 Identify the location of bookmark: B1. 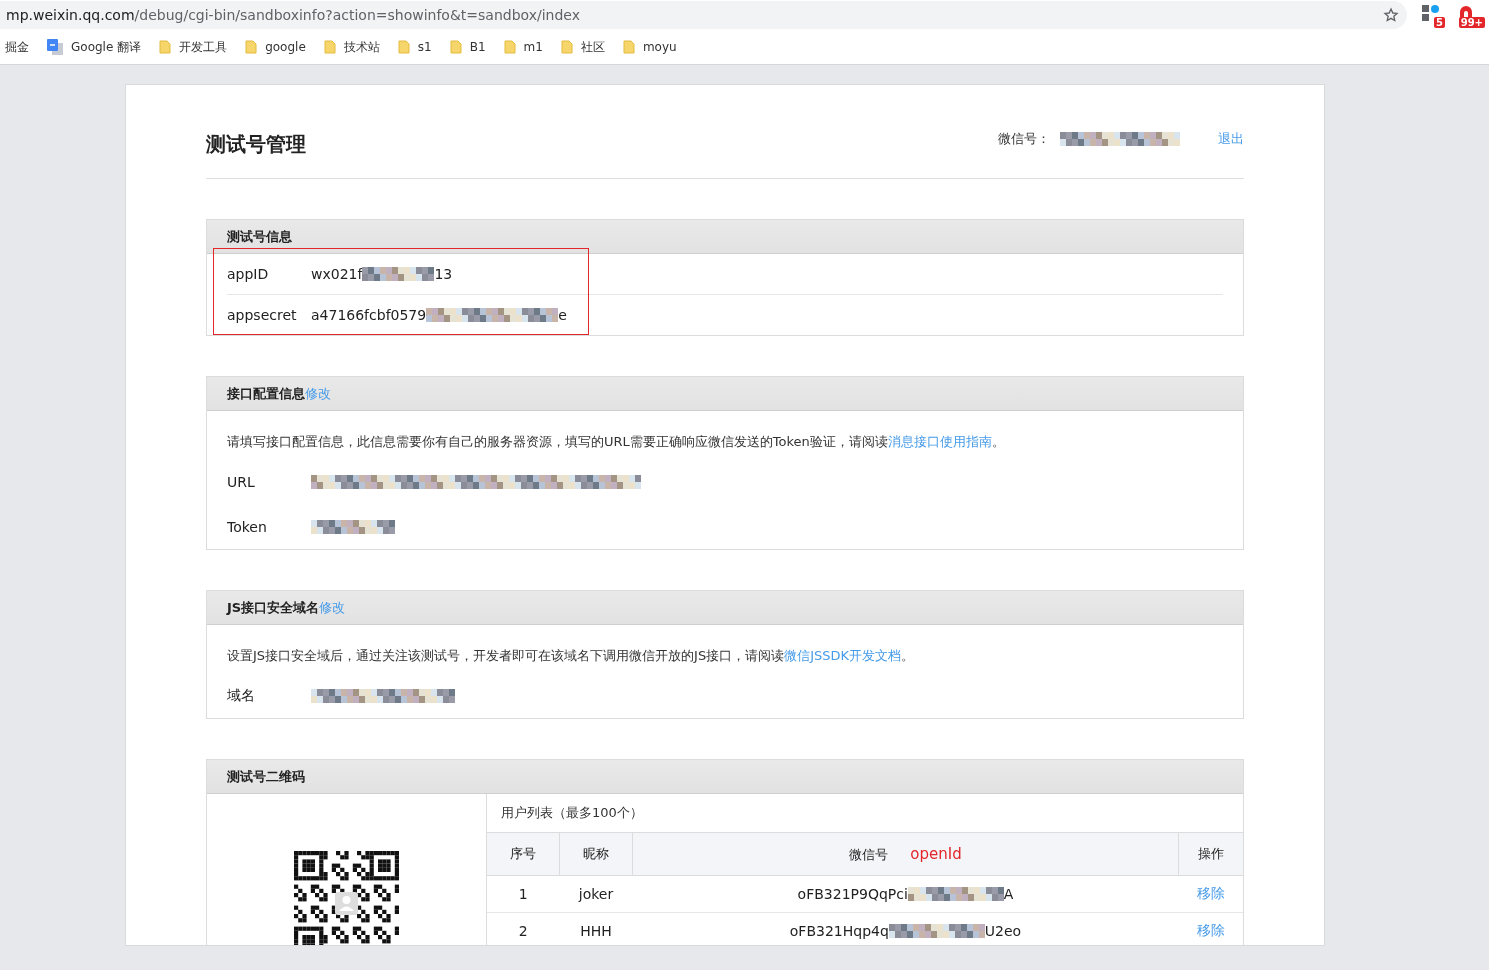
(467, 47).